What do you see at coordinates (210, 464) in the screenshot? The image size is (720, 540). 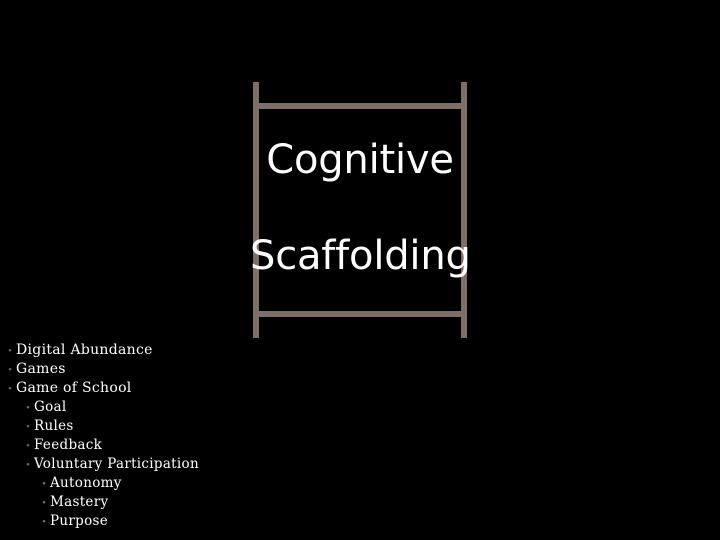 I see `bullet-item: • Voluntary Participation` at bounding box center [210, 464].